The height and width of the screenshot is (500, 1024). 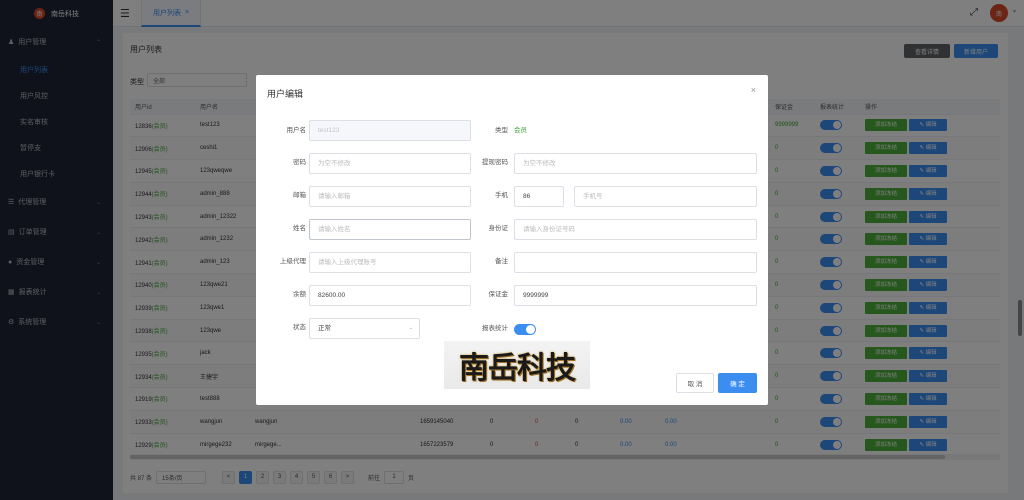 What do you see at coordinates (737, 383) in the screenshot?
I see `confirm-button: 确 定` at bounding box center [737, 383].